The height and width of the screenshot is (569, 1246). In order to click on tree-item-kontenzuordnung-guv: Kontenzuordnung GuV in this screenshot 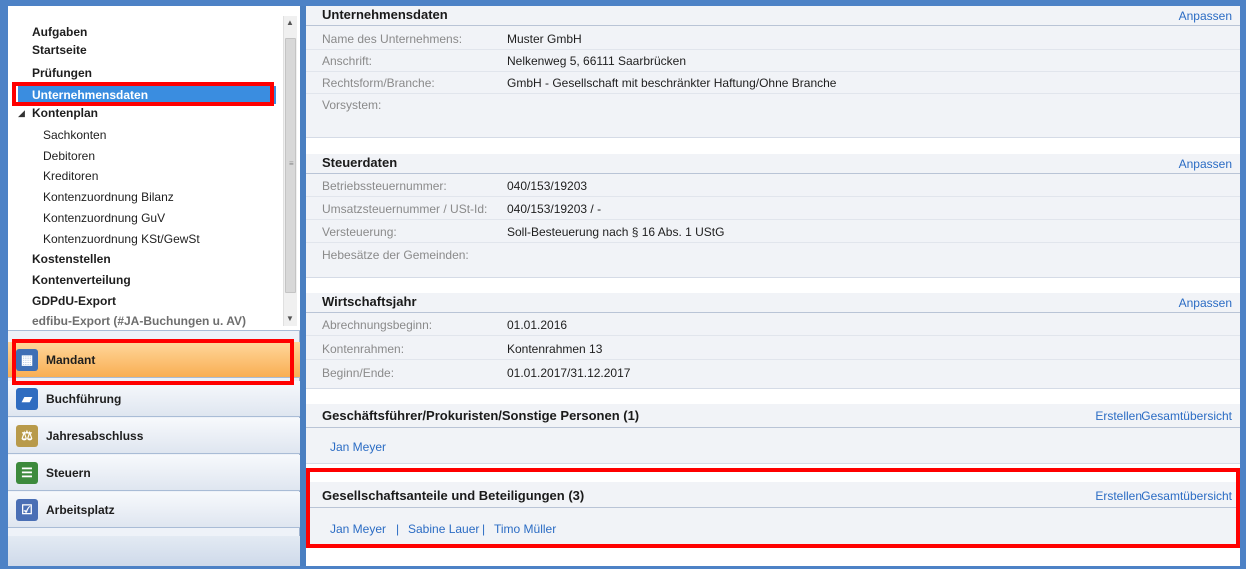, I will do `click(104, 218)`.